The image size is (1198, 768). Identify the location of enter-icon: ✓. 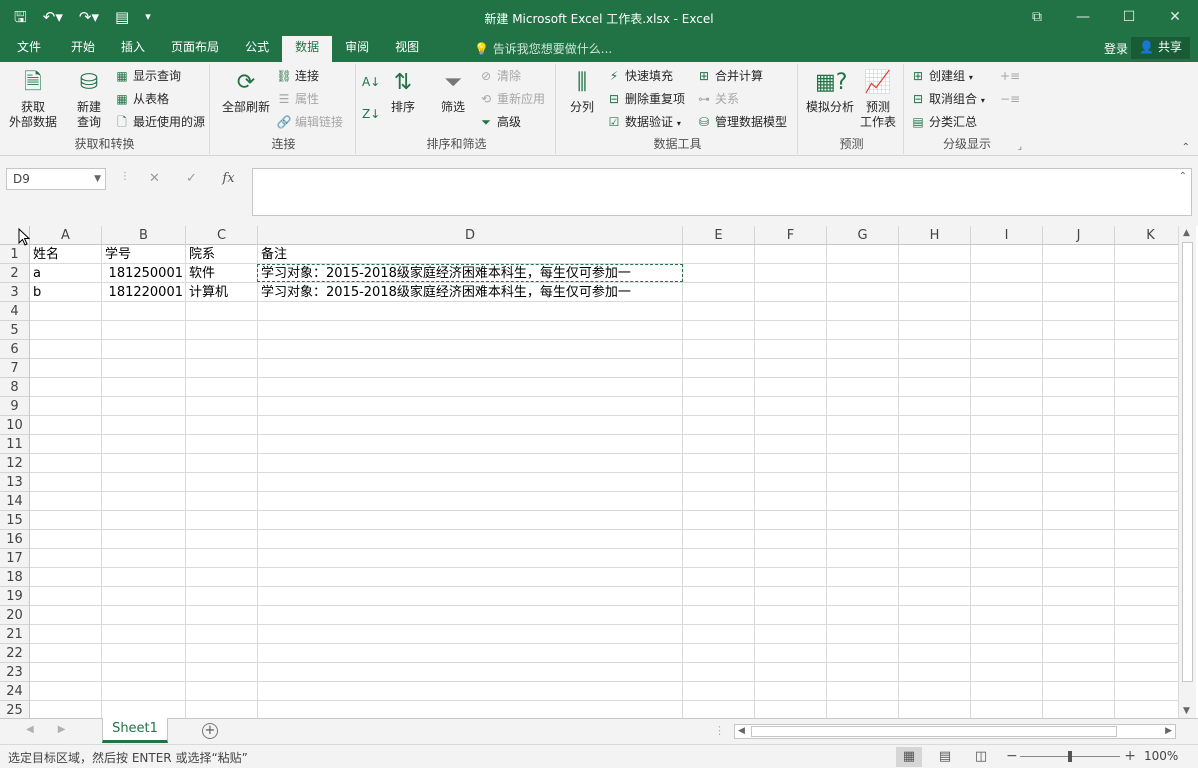
(191, 179).